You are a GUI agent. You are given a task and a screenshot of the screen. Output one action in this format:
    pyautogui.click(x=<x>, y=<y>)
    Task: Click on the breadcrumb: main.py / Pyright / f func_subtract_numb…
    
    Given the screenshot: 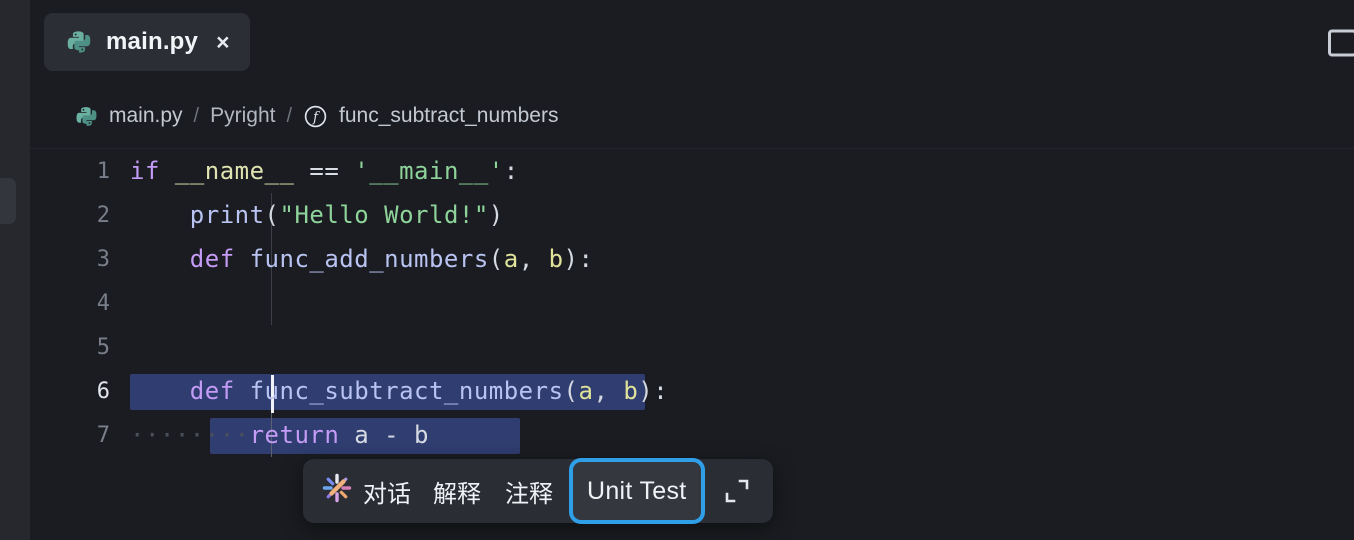 What is the action you would take?
    pyautogui.click(x=692, y=116)
    